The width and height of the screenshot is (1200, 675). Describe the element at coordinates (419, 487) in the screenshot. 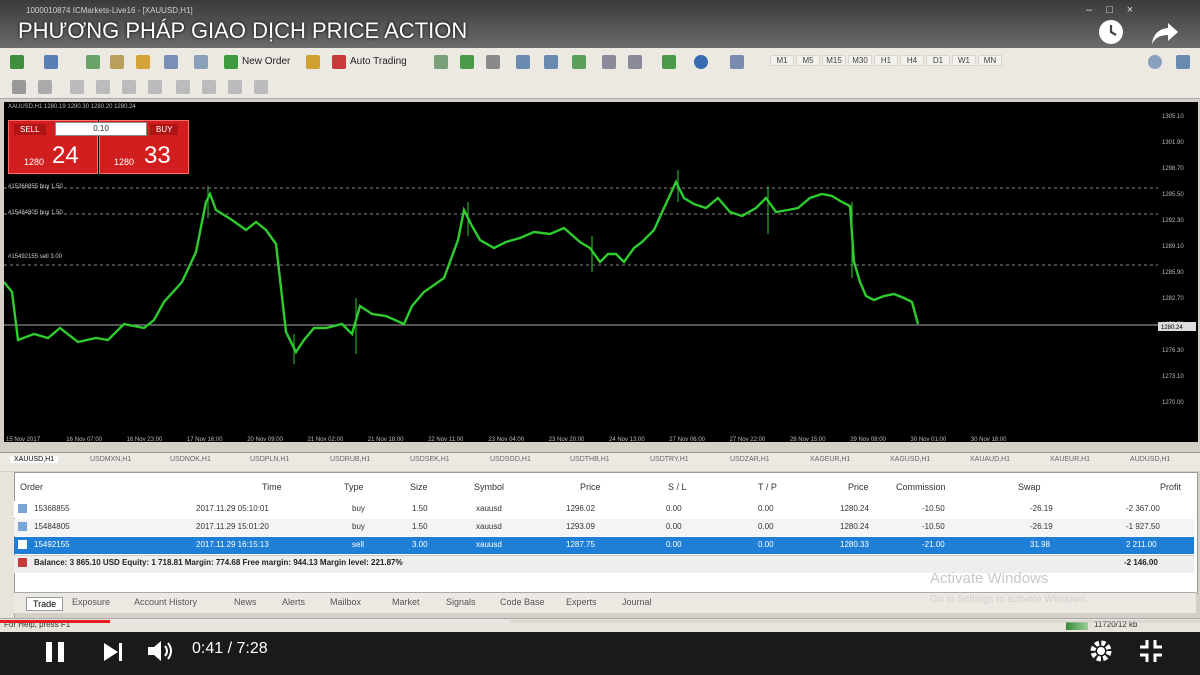

I see `column-header: Size` at that location.